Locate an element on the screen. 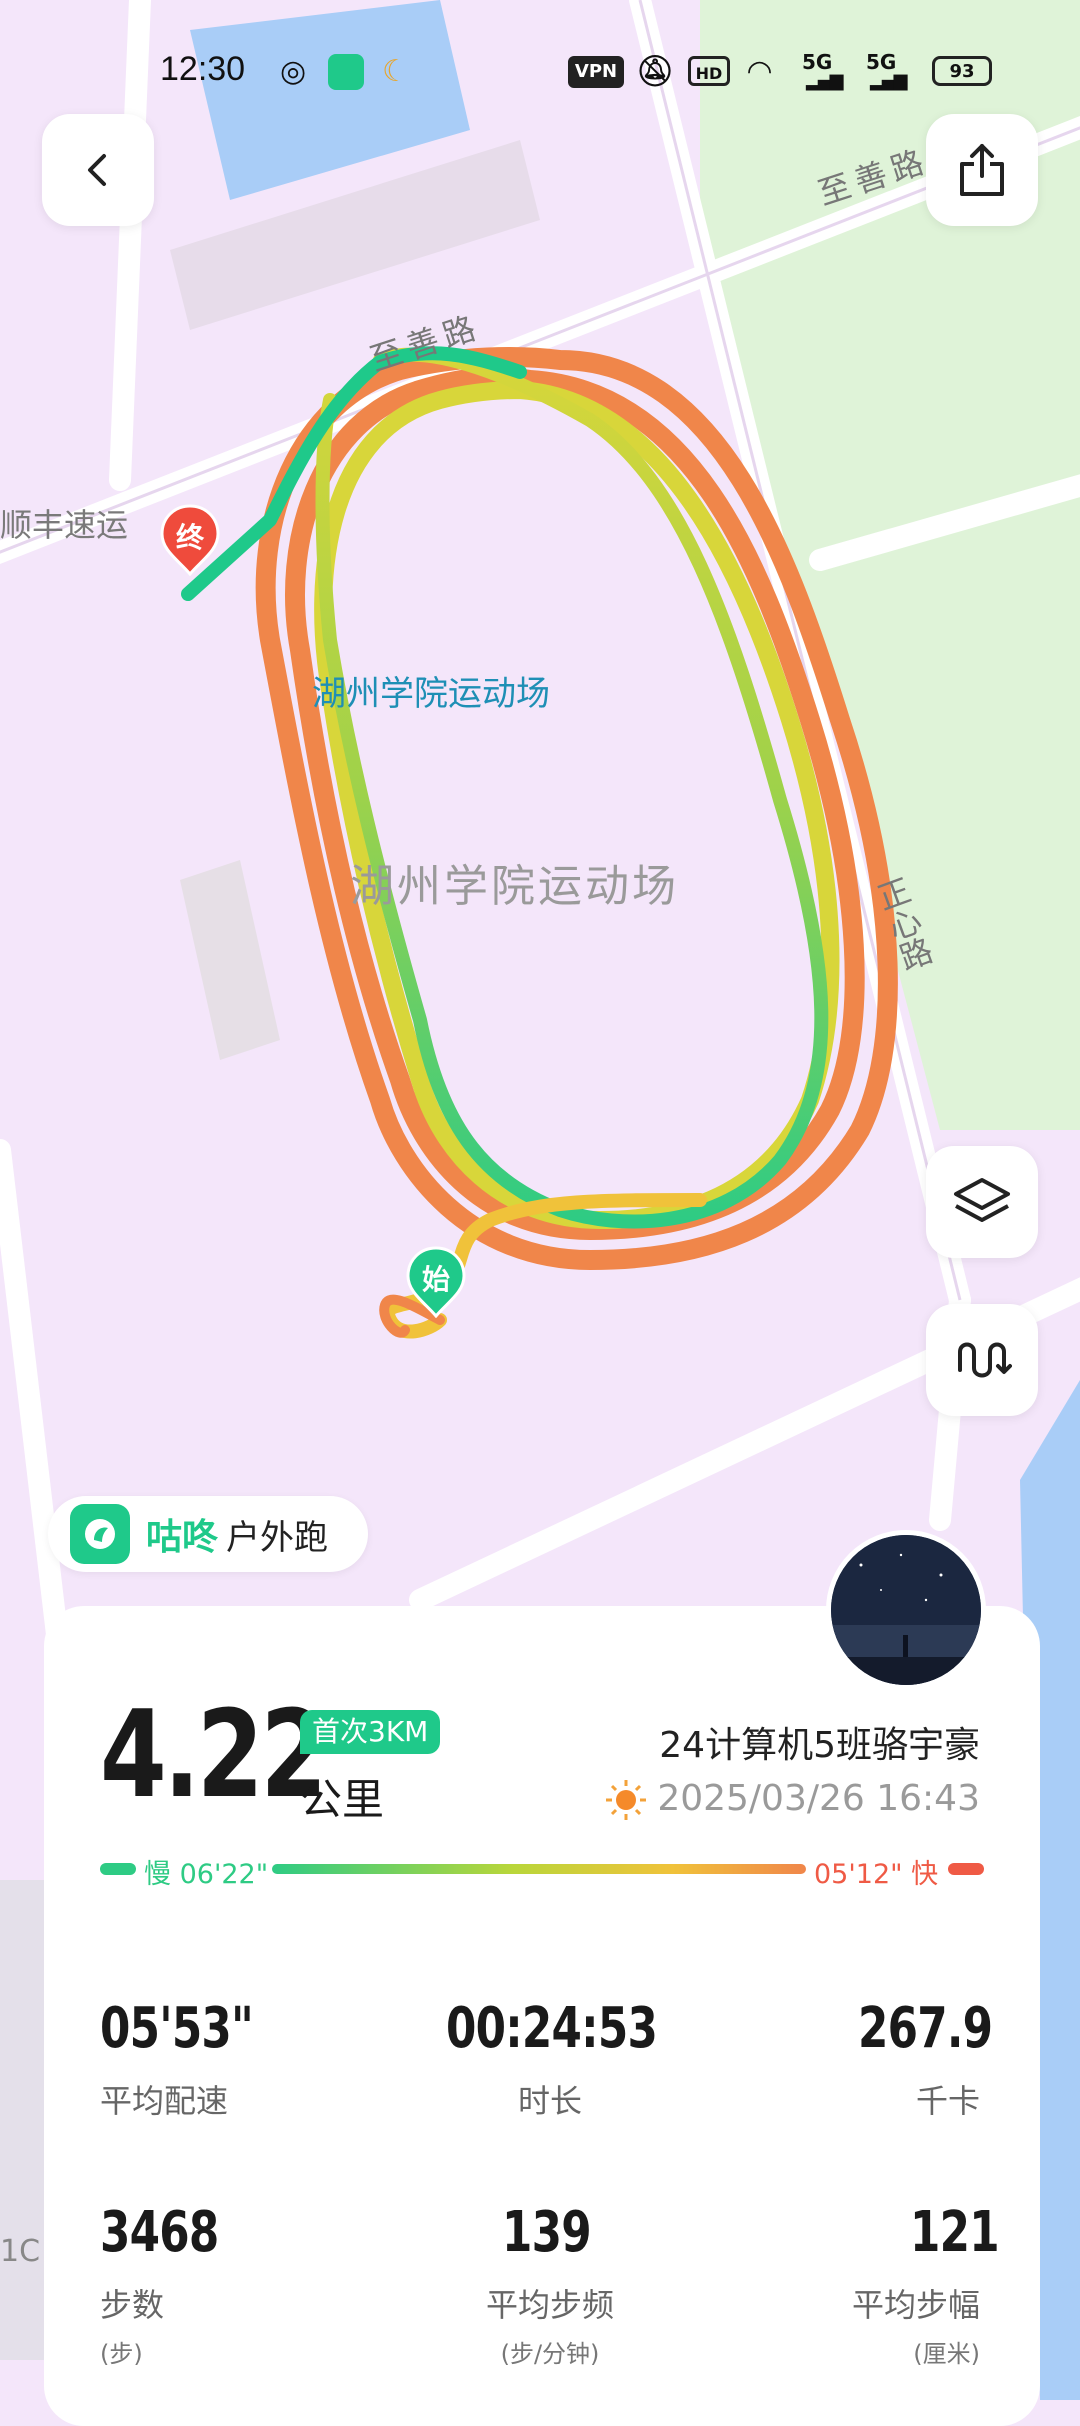  app-brand-badge: 咕咚 户外跑 is located at coordinates (208, 1534).